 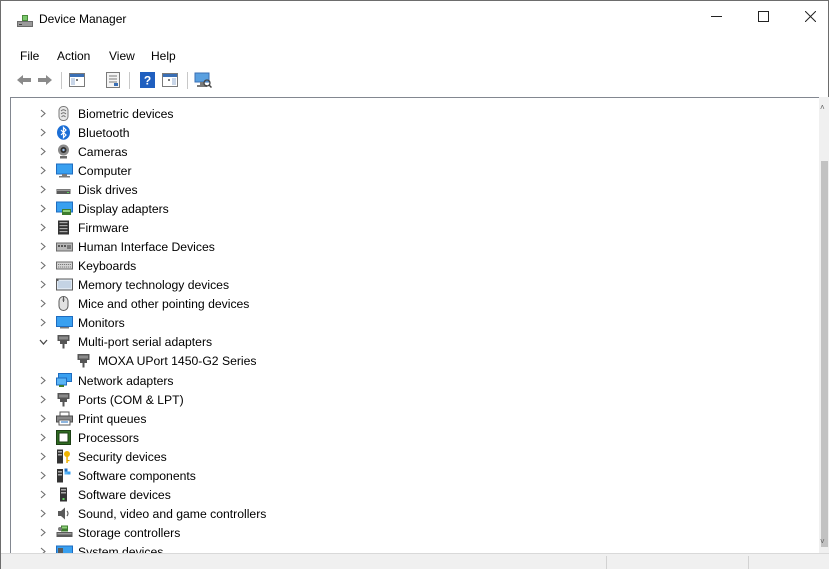 I want to click on tree-item-sound-video-and-game-controllers: Sound, video and game controllers, so click(x=406, y=513).